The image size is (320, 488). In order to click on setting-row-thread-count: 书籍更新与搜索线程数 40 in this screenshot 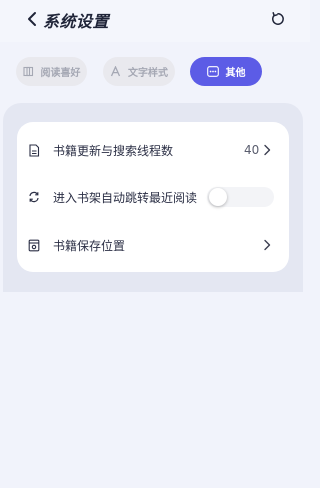, I will do `click(153, 150)`.